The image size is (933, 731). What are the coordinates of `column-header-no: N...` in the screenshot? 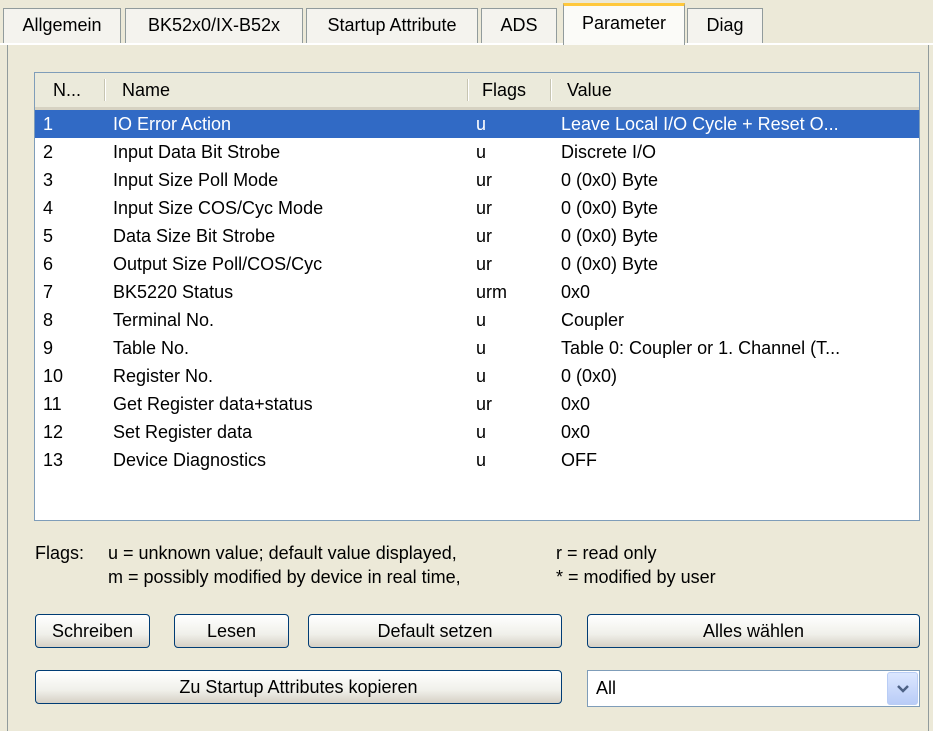 It's located at (67, 90).